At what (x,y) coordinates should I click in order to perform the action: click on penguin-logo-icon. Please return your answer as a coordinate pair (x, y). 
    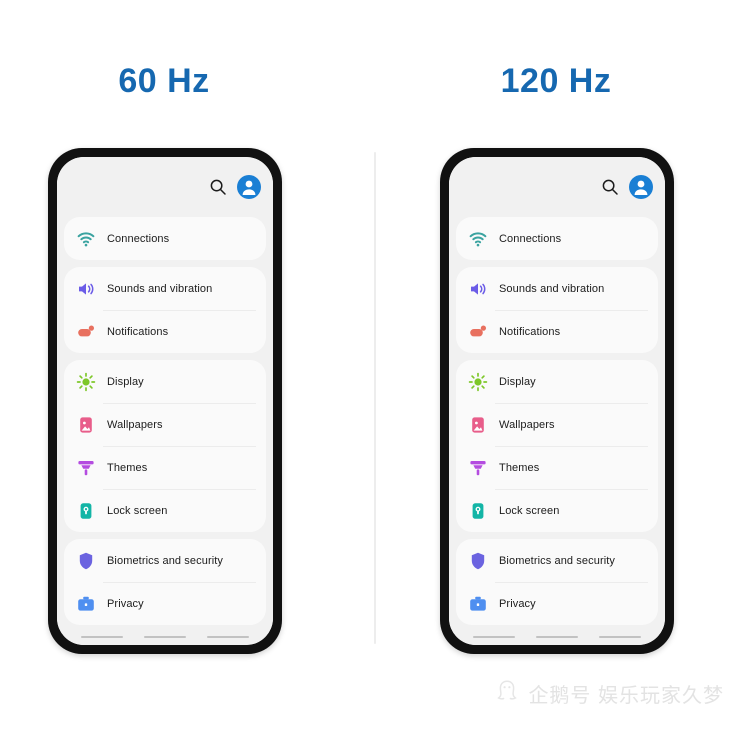
    Looking at the image, I should click on (507, 693).